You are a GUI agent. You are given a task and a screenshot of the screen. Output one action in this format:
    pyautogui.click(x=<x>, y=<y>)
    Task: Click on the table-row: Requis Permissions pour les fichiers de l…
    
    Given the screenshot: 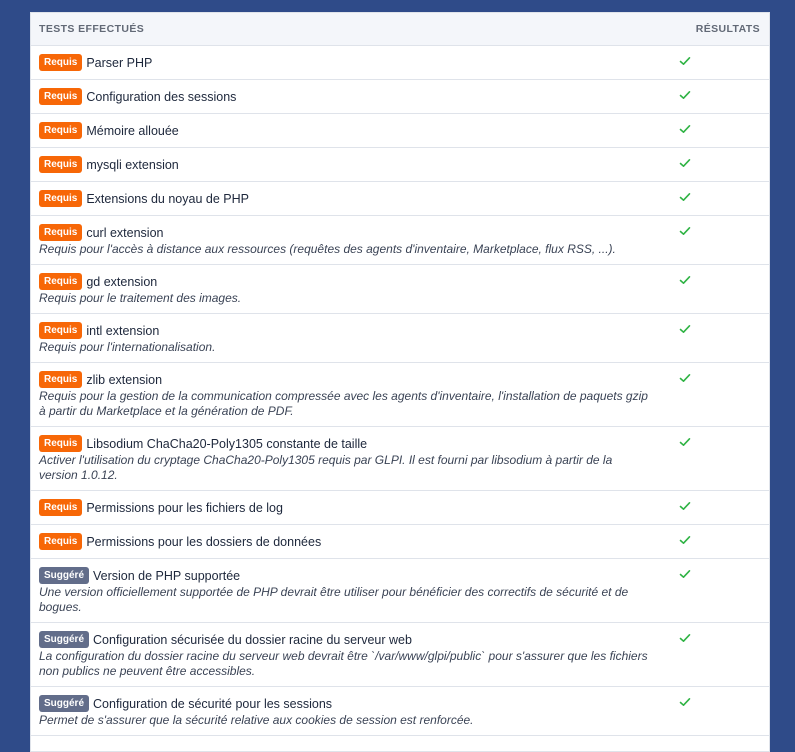 What is the action you would take?
    pyautogui.click(x=400, y=507)
    